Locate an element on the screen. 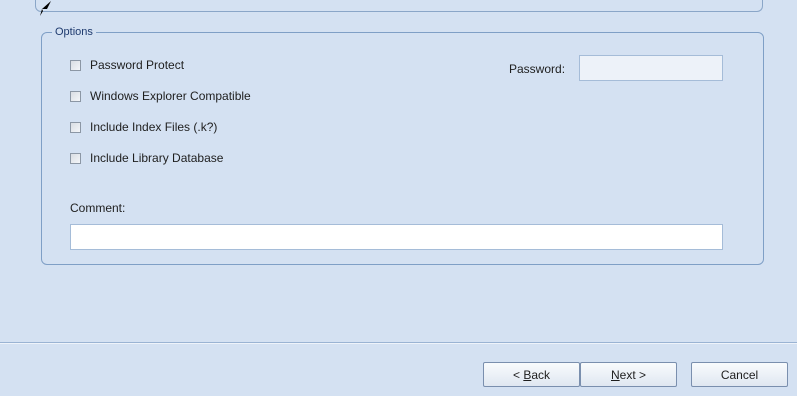  password-protect-checkbox is located at coordinates (75, 65).